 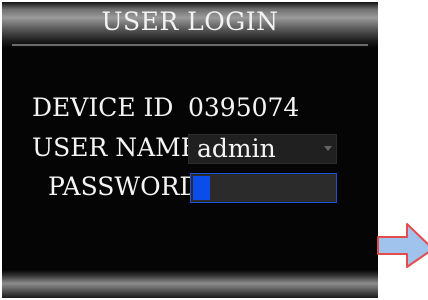 I want to click on password-label: PASSWORD, so click(x=124, y=186).